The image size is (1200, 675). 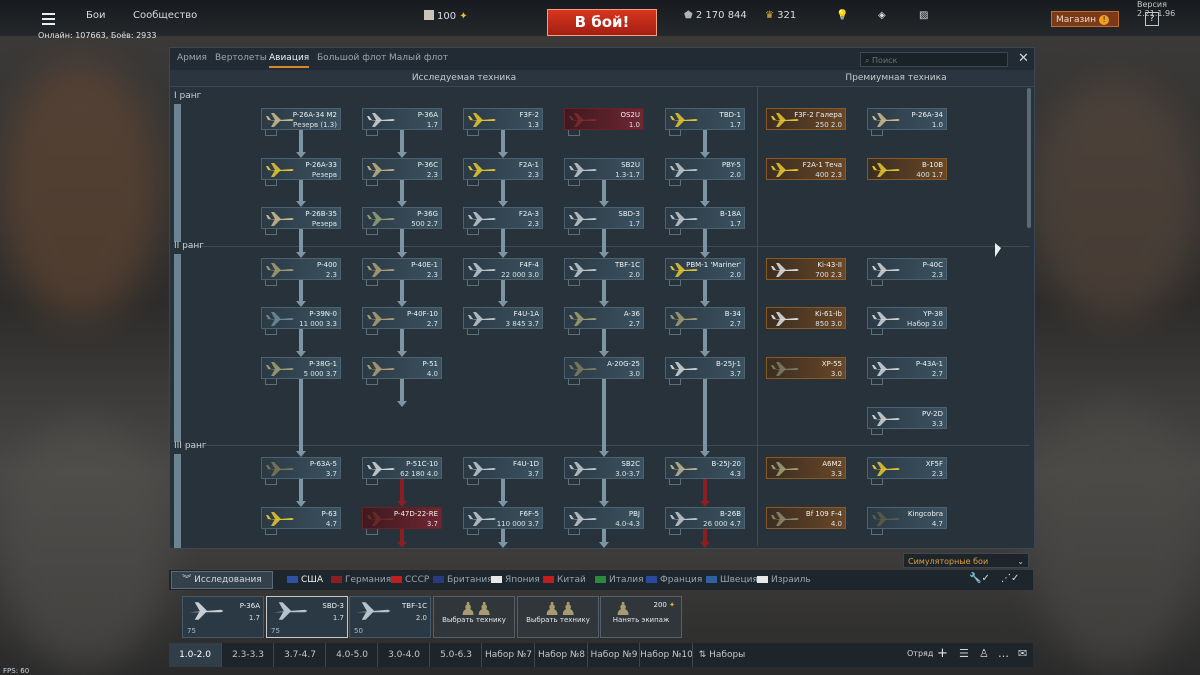 What do you see at coordinates (674, 580) in the screenshot?
I see `nation-tab: Франция` at bounding box center [674, 580].